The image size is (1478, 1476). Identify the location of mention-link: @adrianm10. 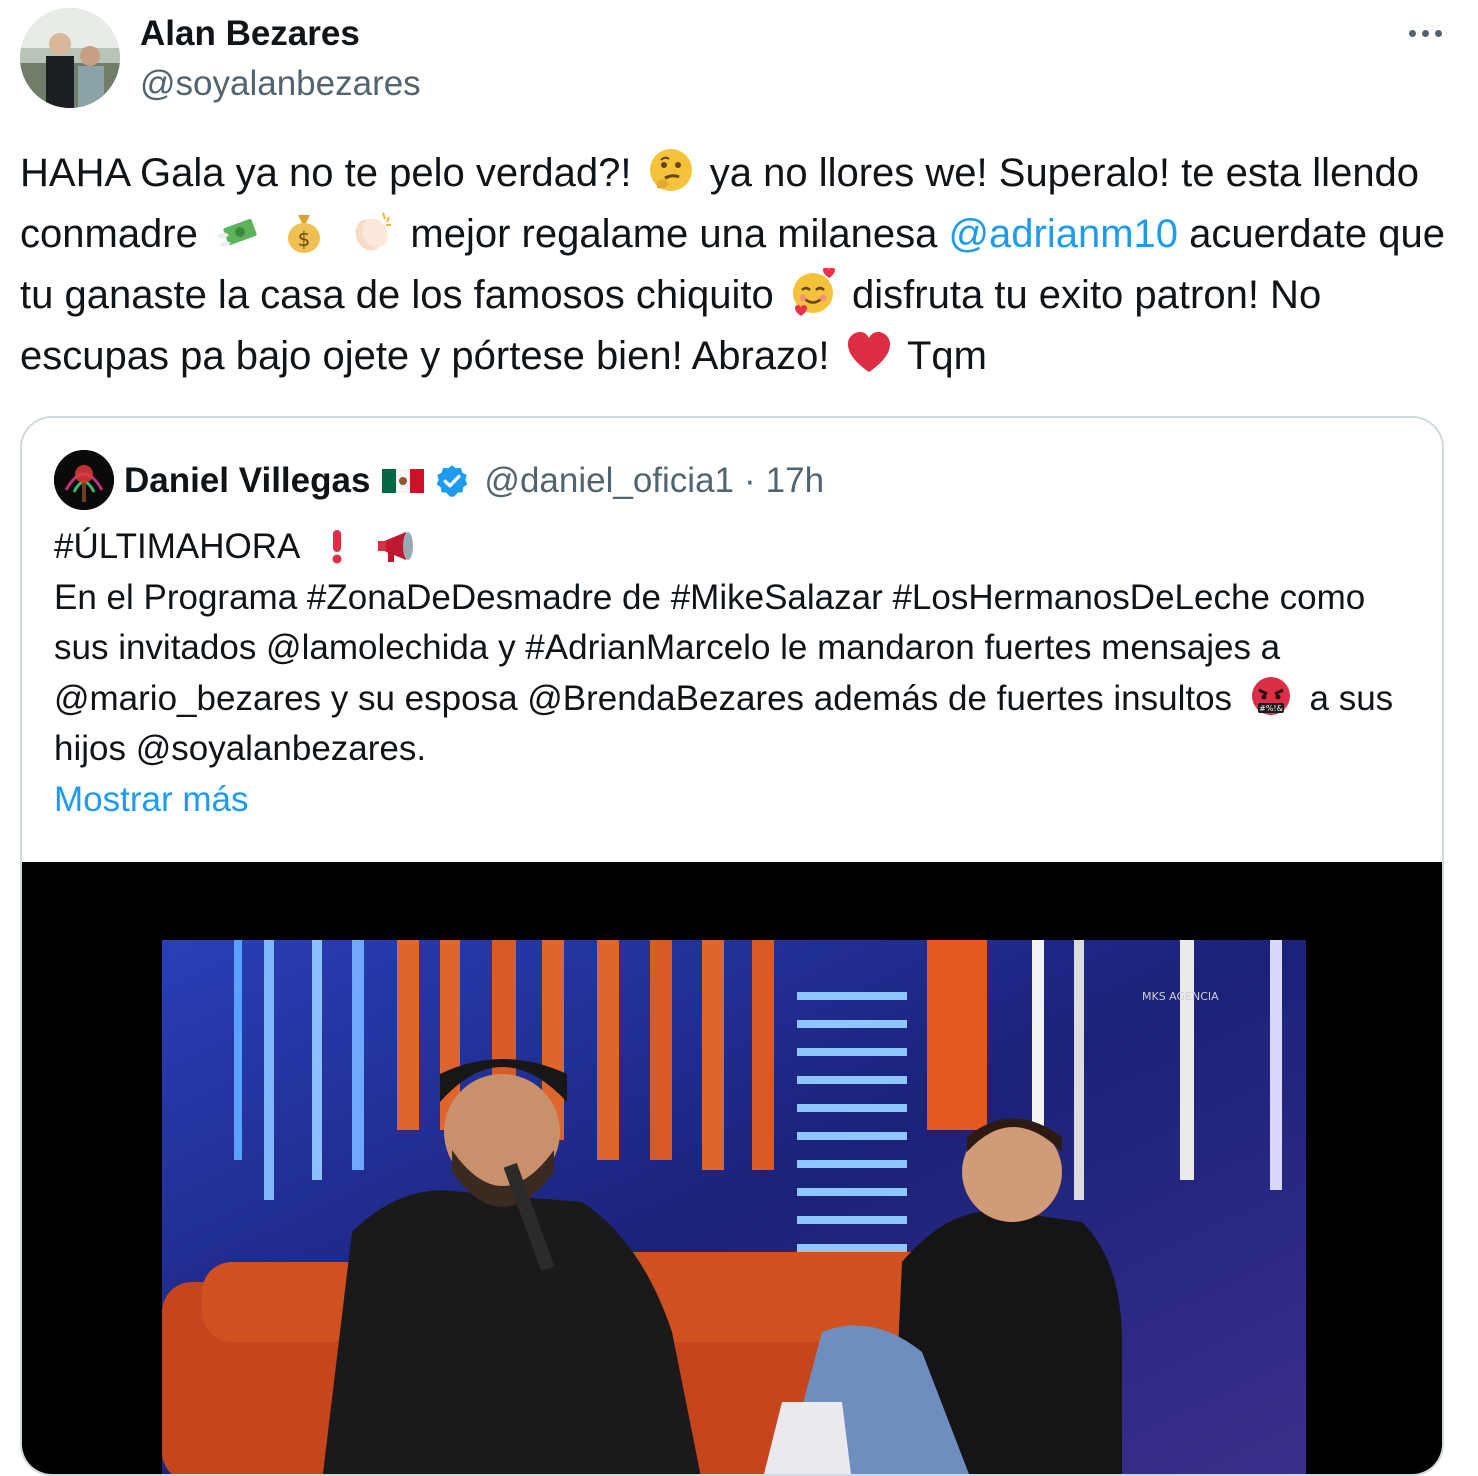
(1063, 234).